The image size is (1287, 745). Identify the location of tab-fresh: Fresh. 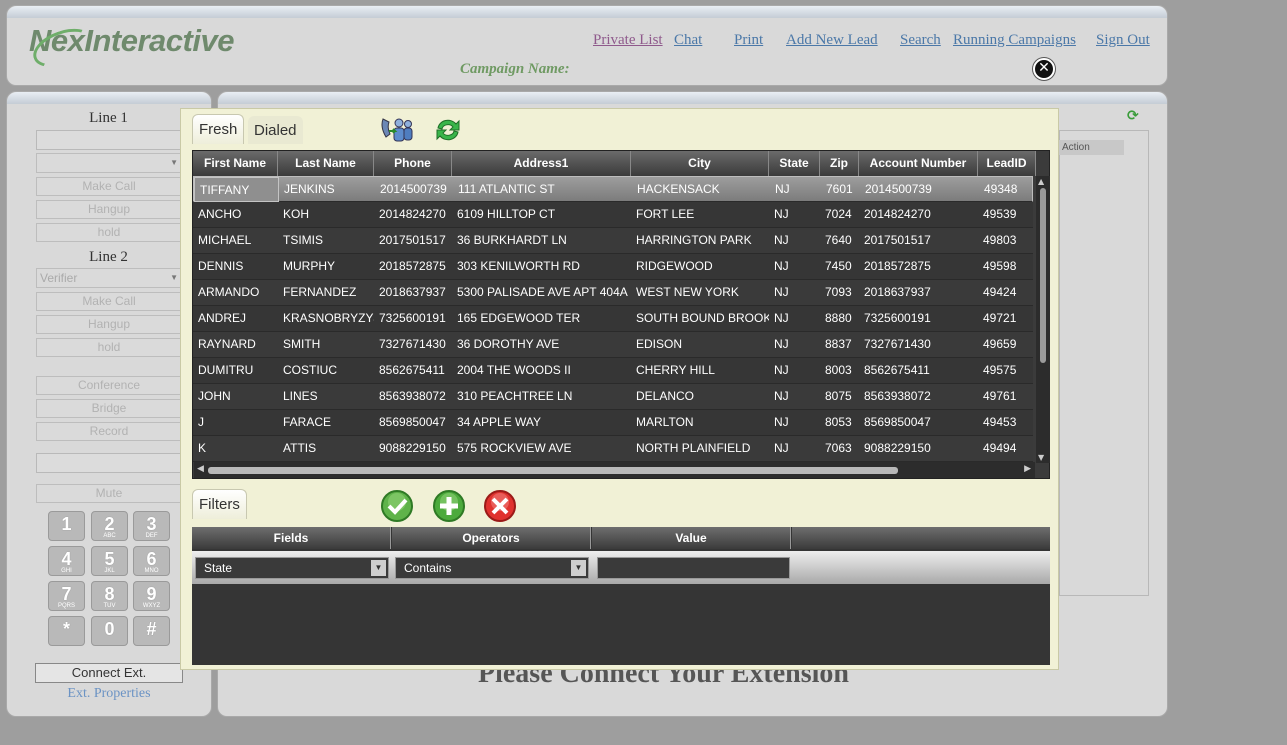
(218, 129).